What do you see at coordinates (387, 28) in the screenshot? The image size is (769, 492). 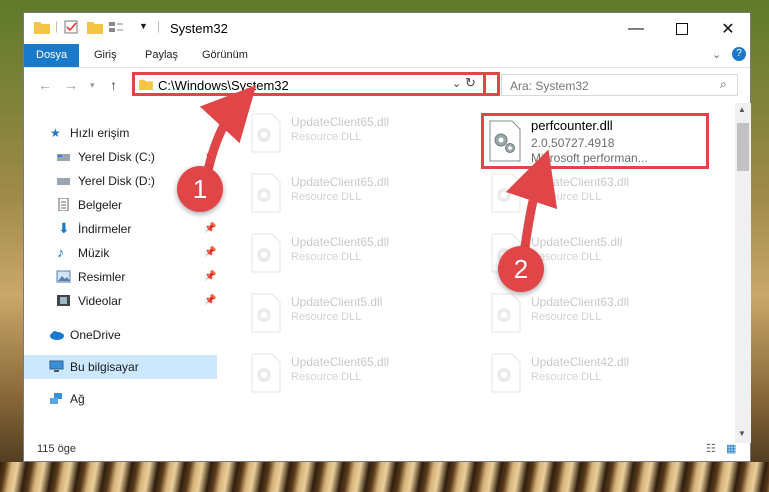 I see `title-bar: | ▼ | System32 — ✕` at bounding box center [387, 28].